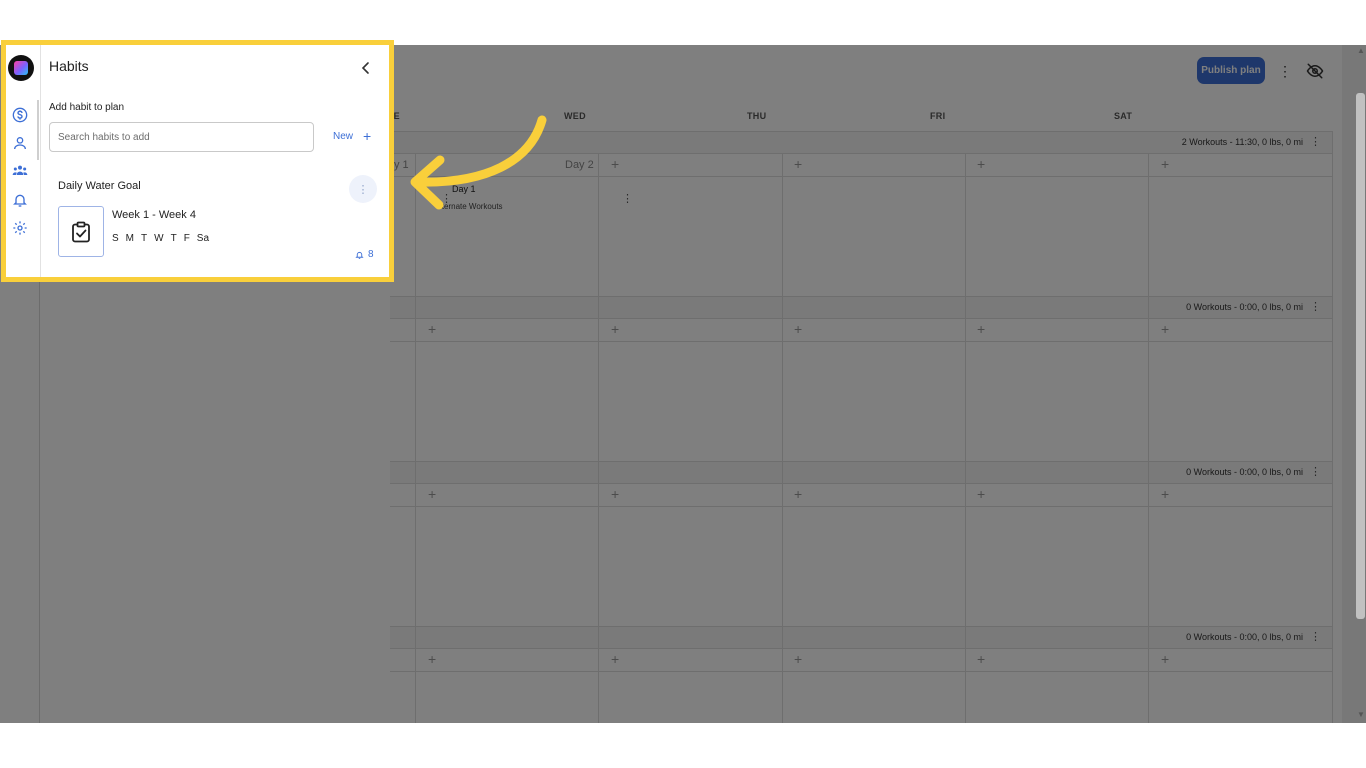  What do you see at coordinates (367, 136) in the screenshot?
I see `plus-icon: +` at bounding box center [367, 136].